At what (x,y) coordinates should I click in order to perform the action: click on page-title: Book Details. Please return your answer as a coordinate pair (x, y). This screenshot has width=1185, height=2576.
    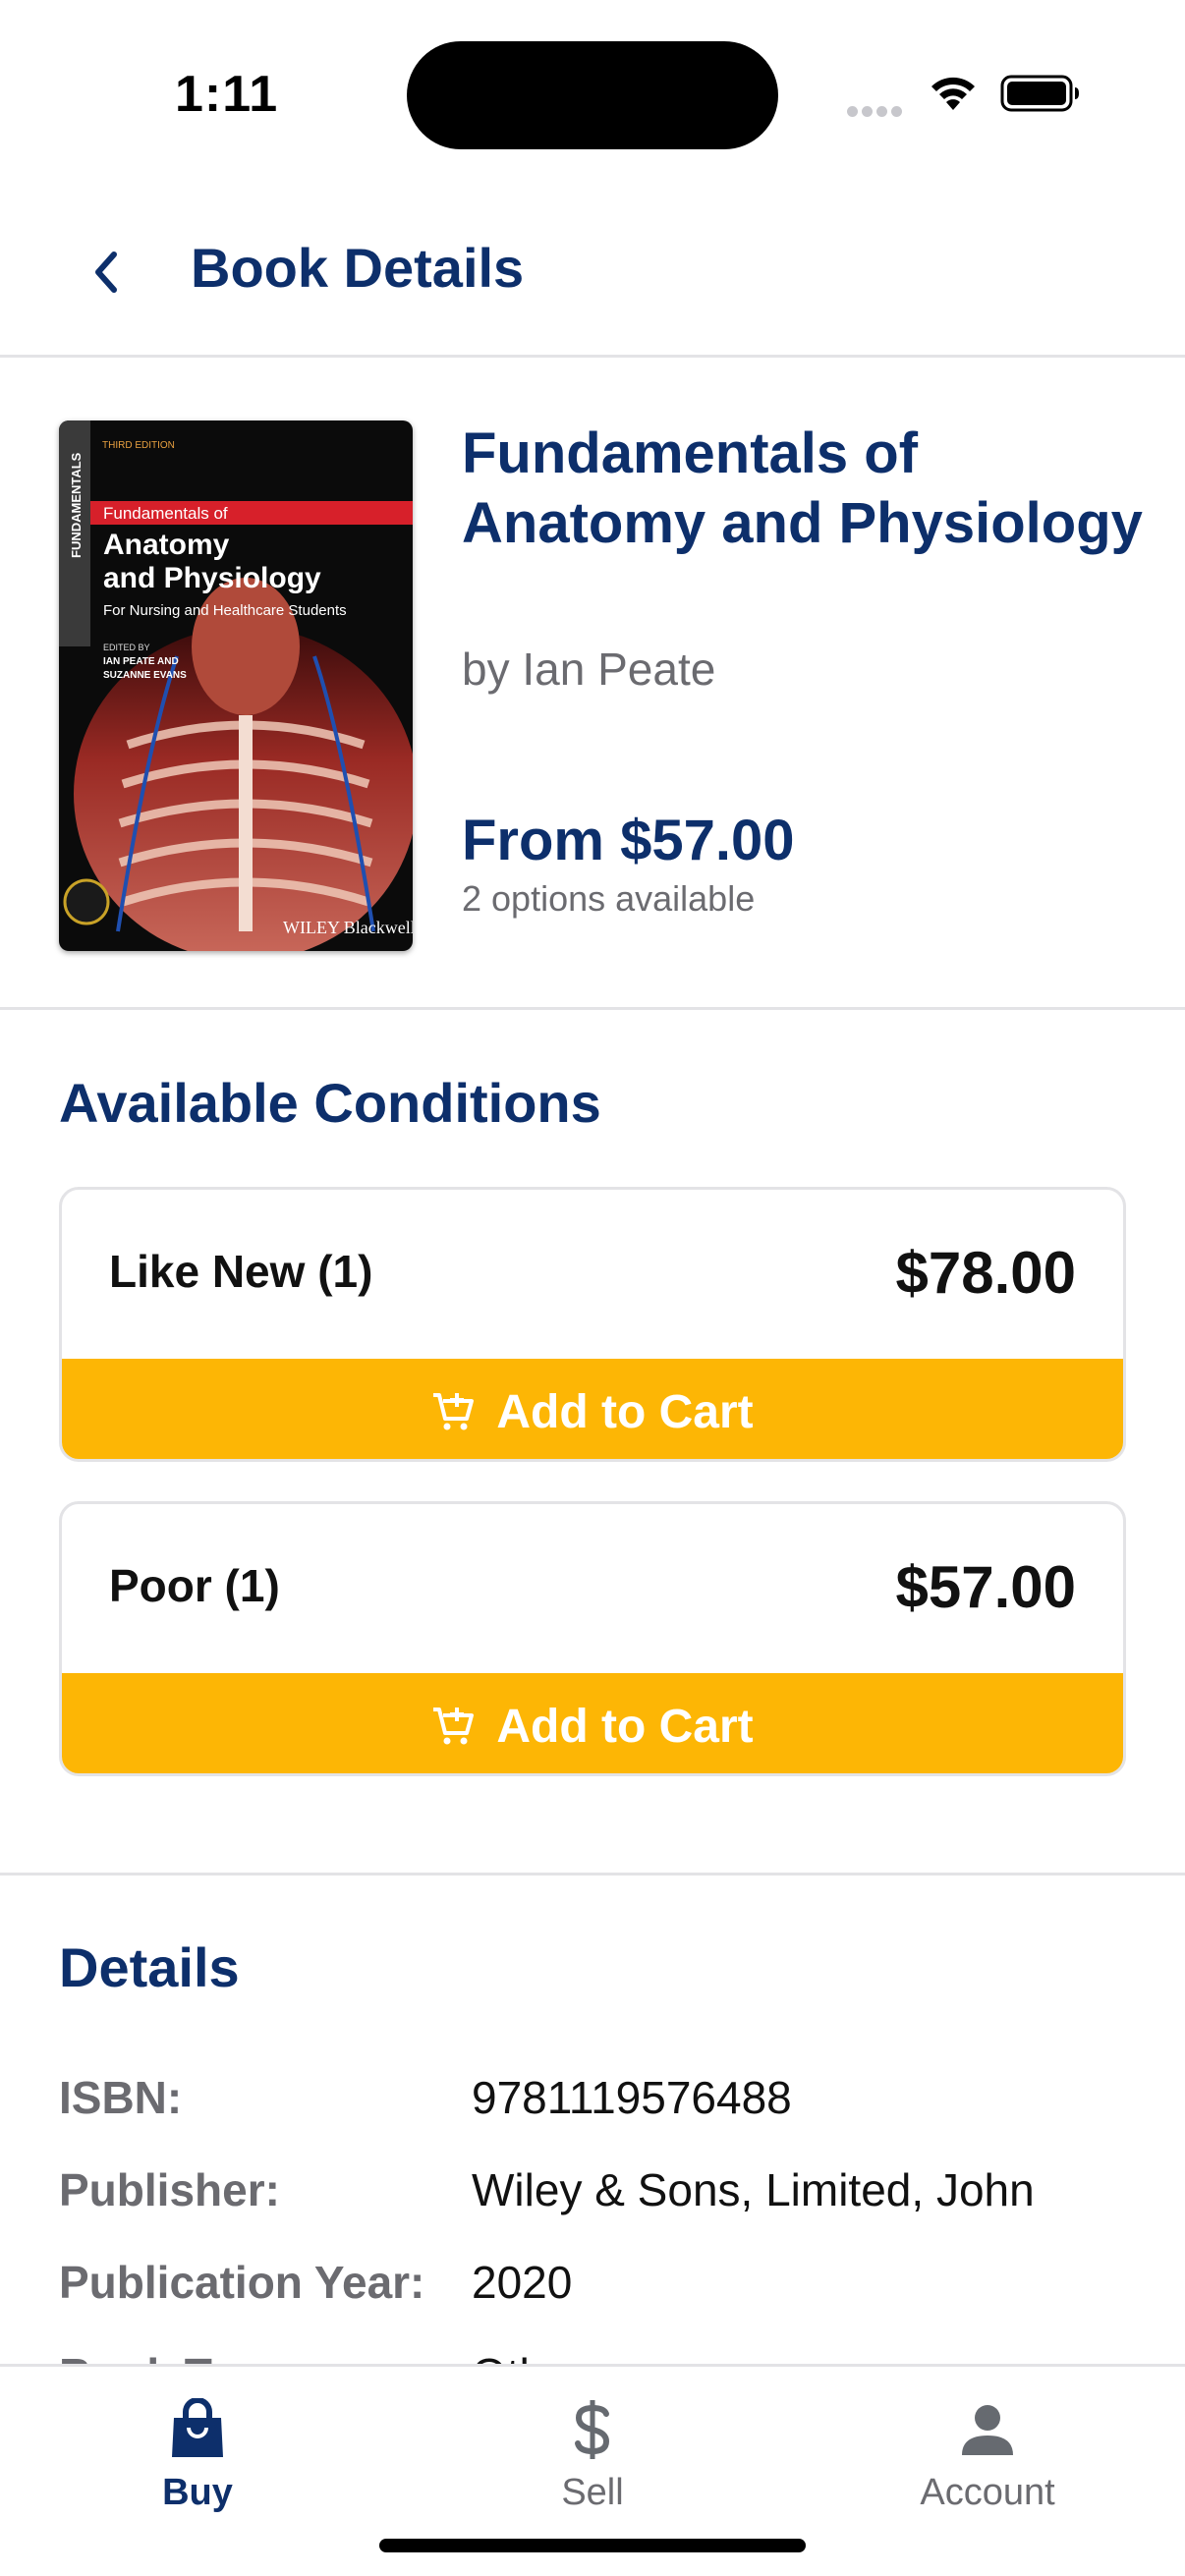
    Looking at the image, I should click on (358, 268).